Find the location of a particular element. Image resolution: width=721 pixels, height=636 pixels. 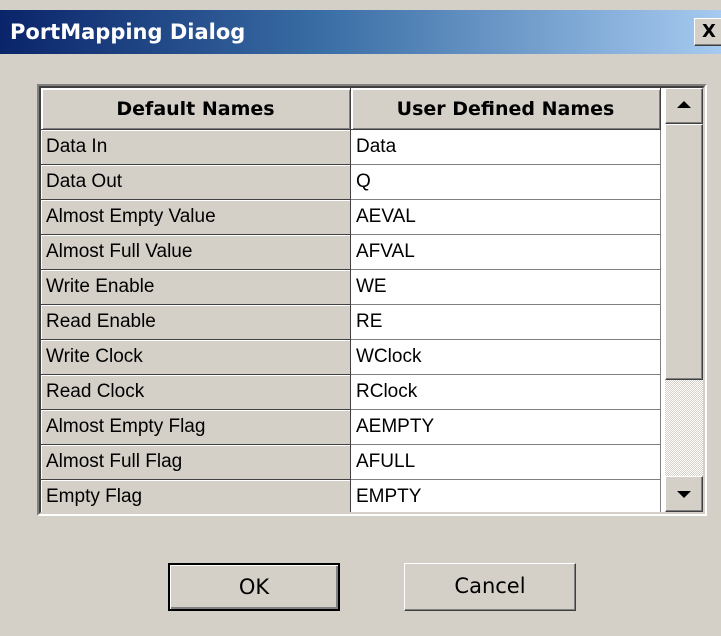

table-row: Write Clock WClock is located at coordinates (351, 357).